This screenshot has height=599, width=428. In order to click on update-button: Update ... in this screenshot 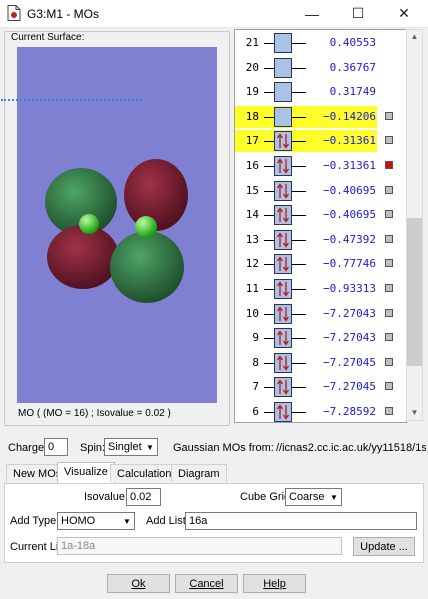, I will do `click(384, 546)`.